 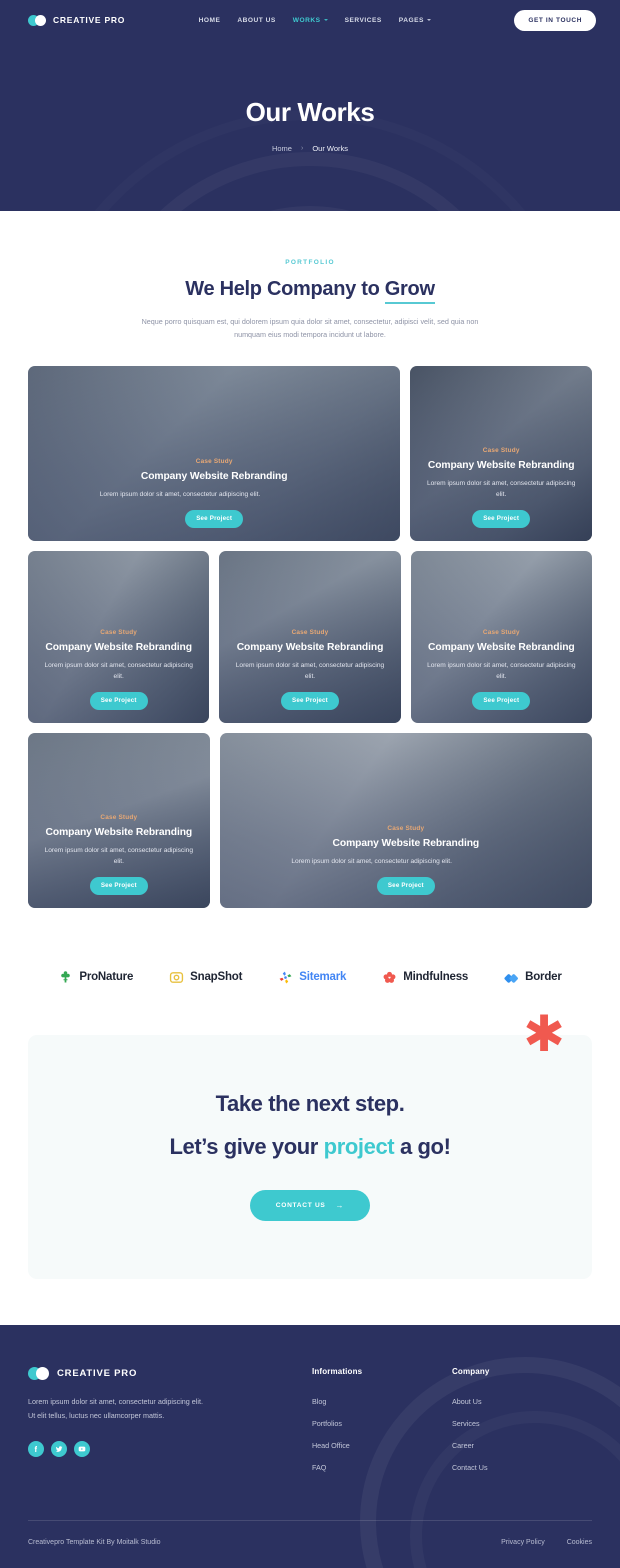 I want to click on nav-links: HOME ABOUT US WORKS SERVICES PAGES, so click(x=320, y=20).